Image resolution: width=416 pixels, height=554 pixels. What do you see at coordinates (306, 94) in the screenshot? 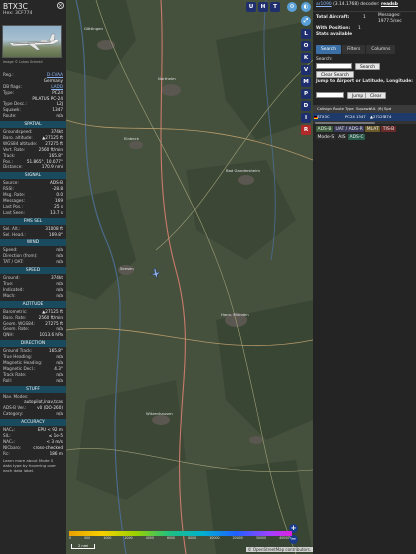
I see `map-button-p: P` at bounding box center [306, 94].